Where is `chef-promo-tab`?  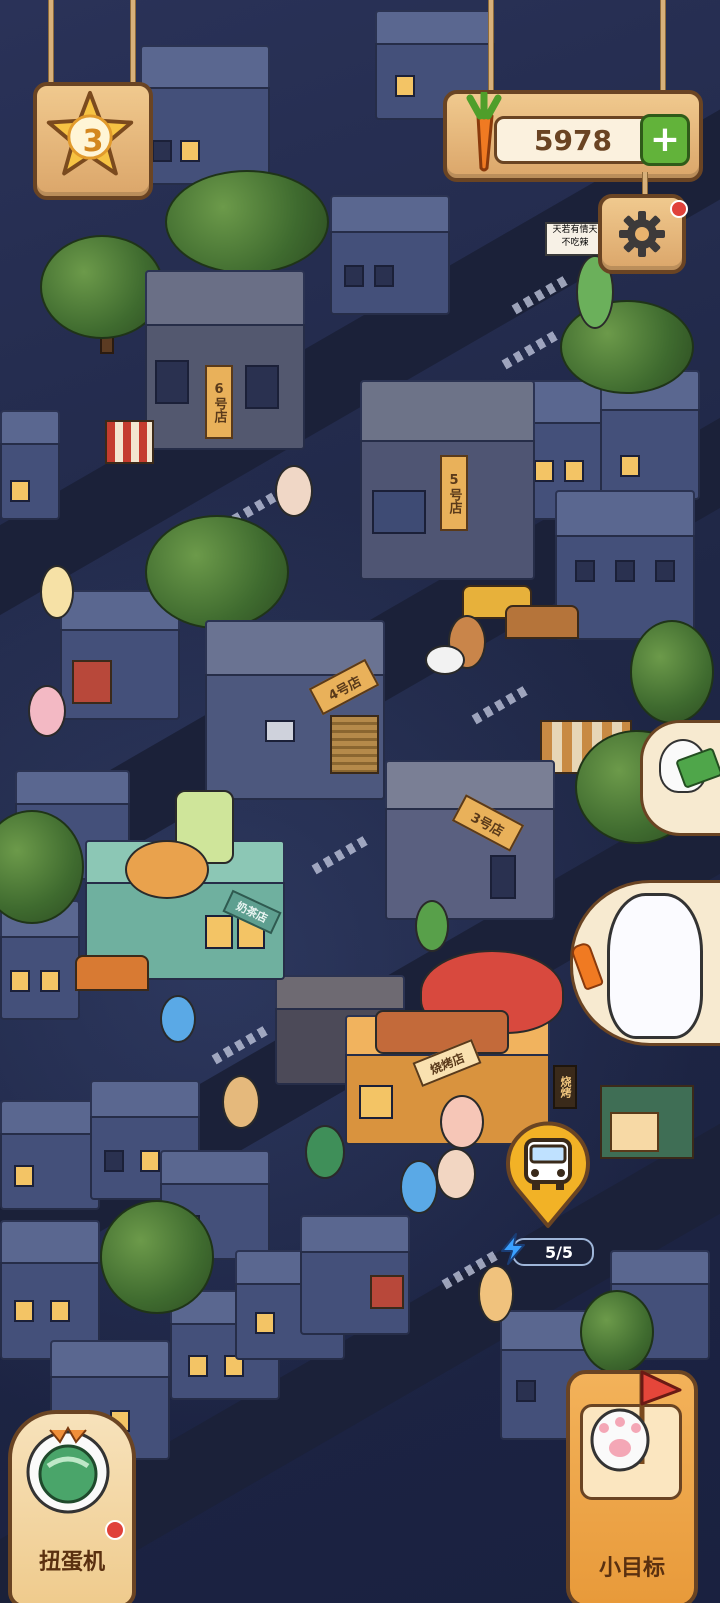 chef-promo-tab is located at coordinates (644, 963).